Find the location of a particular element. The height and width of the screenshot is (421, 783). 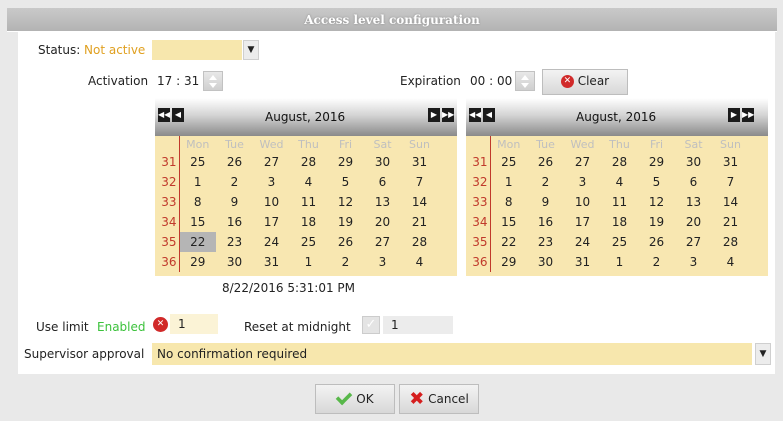

expiration-spinner is located at coordinates (525, 81).